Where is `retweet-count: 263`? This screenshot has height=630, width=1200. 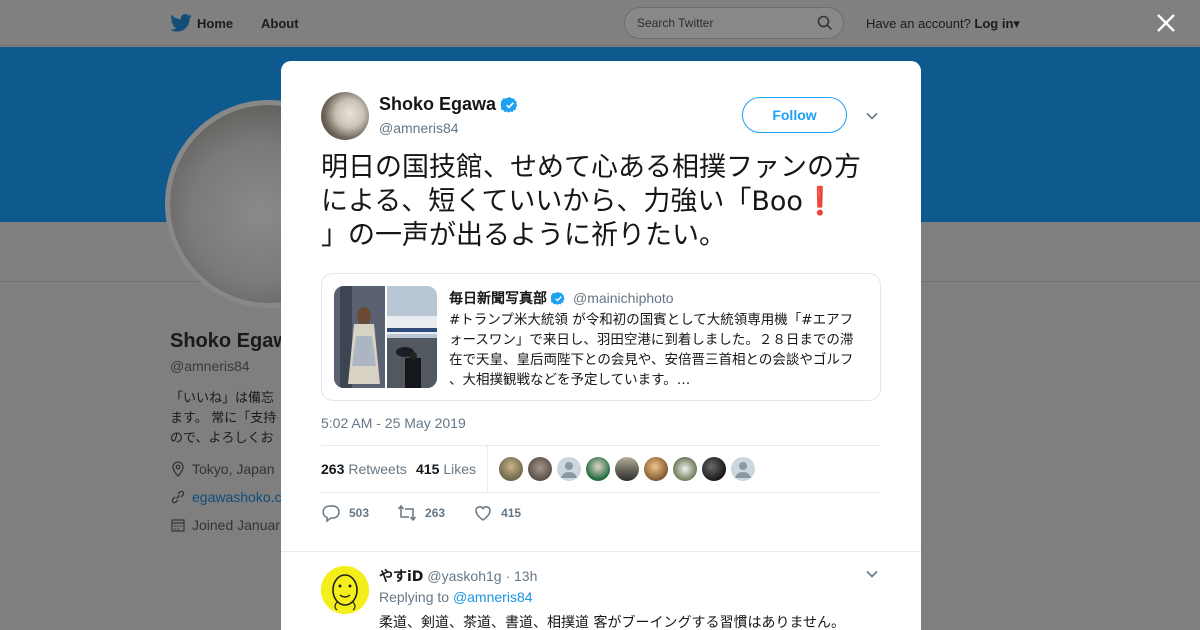 retweet-count: 263 is located at coordinates (435, 513).